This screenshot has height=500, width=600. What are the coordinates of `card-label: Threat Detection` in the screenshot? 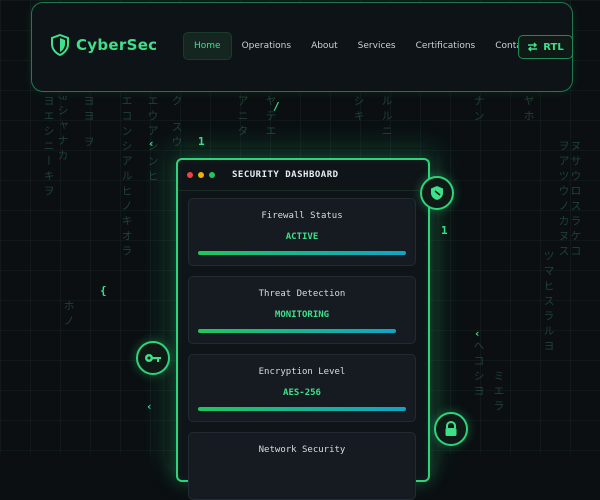 It's located at (302, 294).